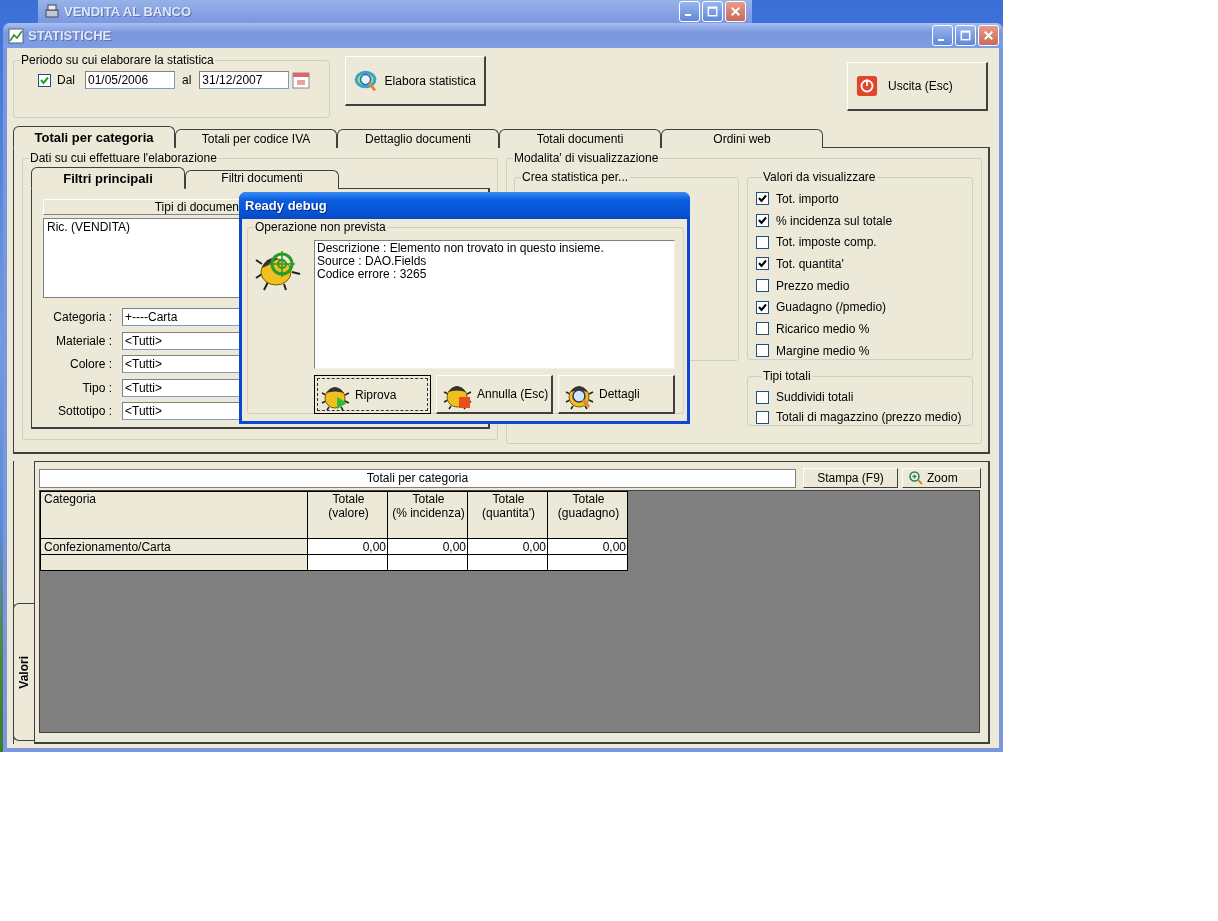 This screenshot has height=921, width=1218. Describe the element at coordinates (494, 394) in the screenshot. I see `cancel-button: Annulla (Esc)` at that location.